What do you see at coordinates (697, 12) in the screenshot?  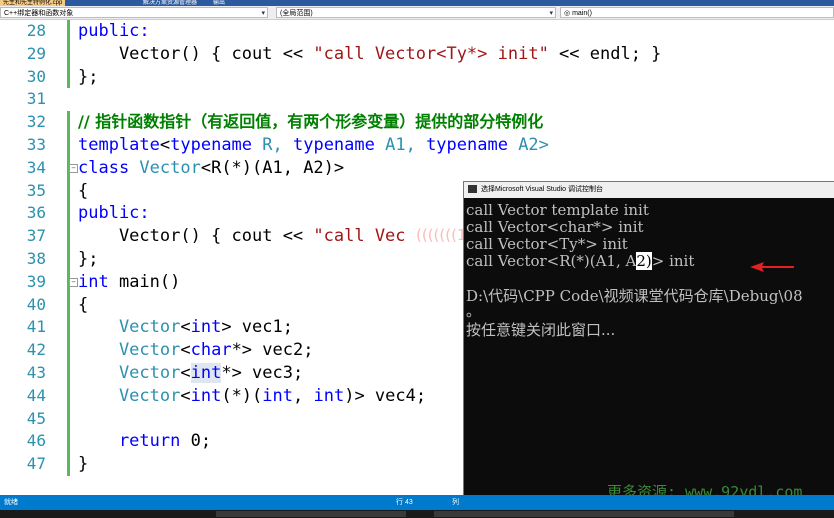 I see `member-dropdown: ◎ main()` at bounding box center [697, 12].